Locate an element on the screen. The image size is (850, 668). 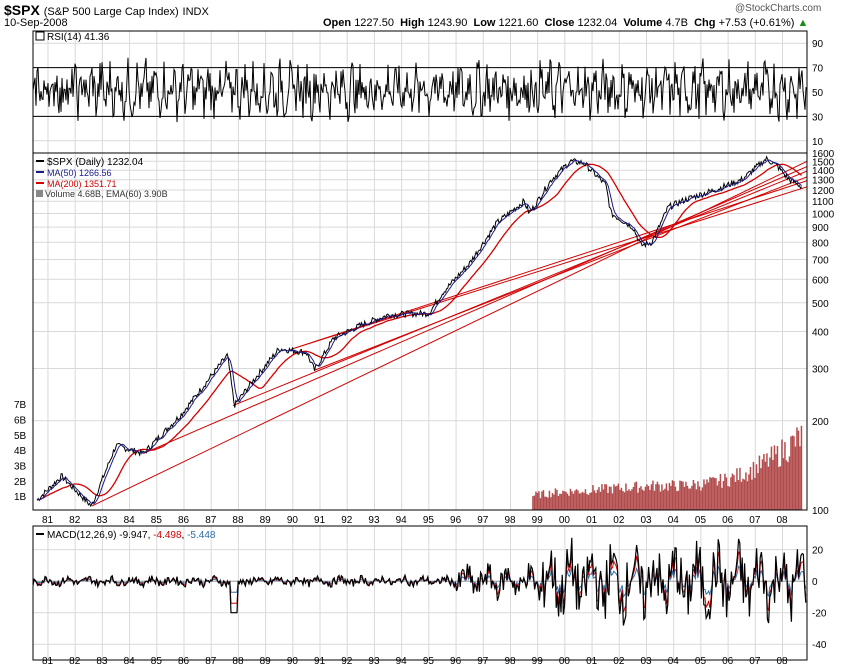
price-x-tick-label: 84 is located at coordinates (130, 520).